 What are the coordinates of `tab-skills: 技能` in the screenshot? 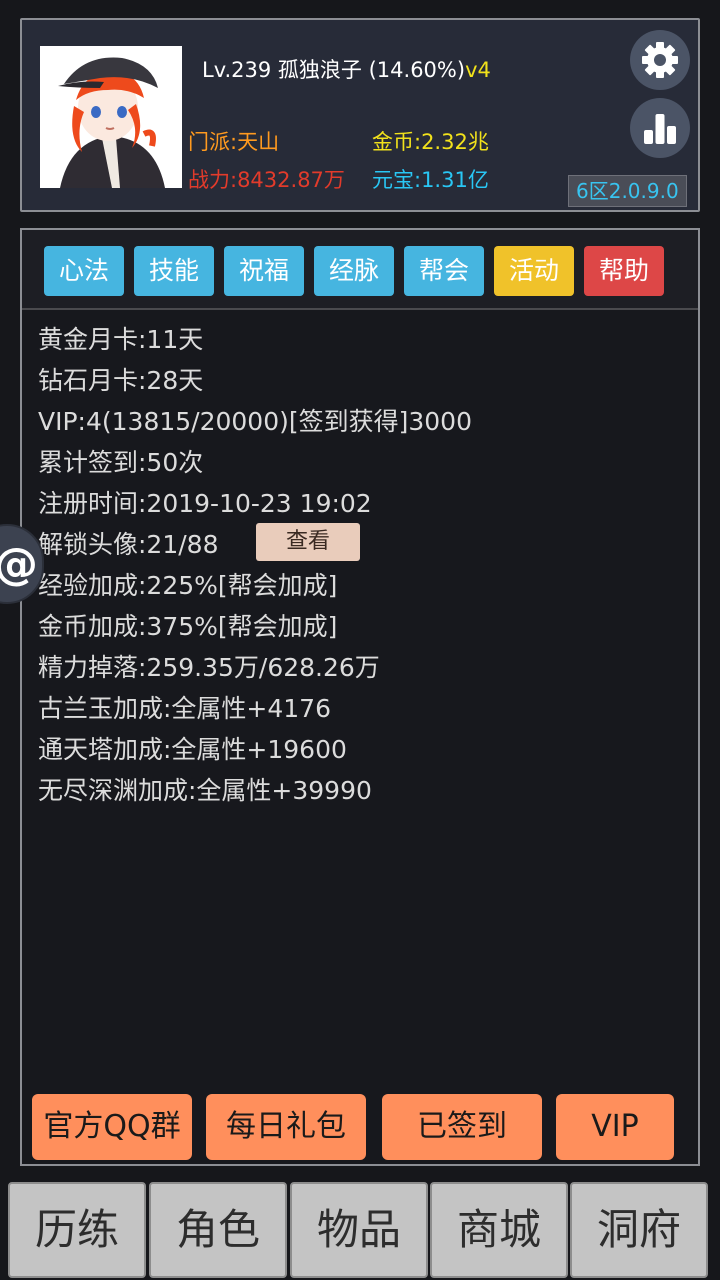 It's located at (174, 271).